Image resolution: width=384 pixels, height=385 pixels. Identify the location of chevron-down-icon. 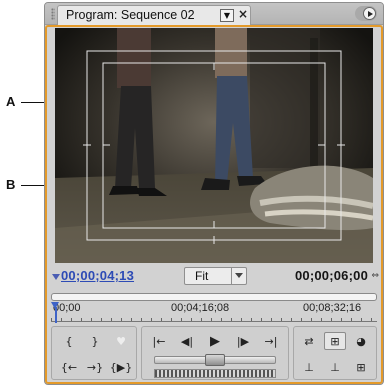
(238, 276).